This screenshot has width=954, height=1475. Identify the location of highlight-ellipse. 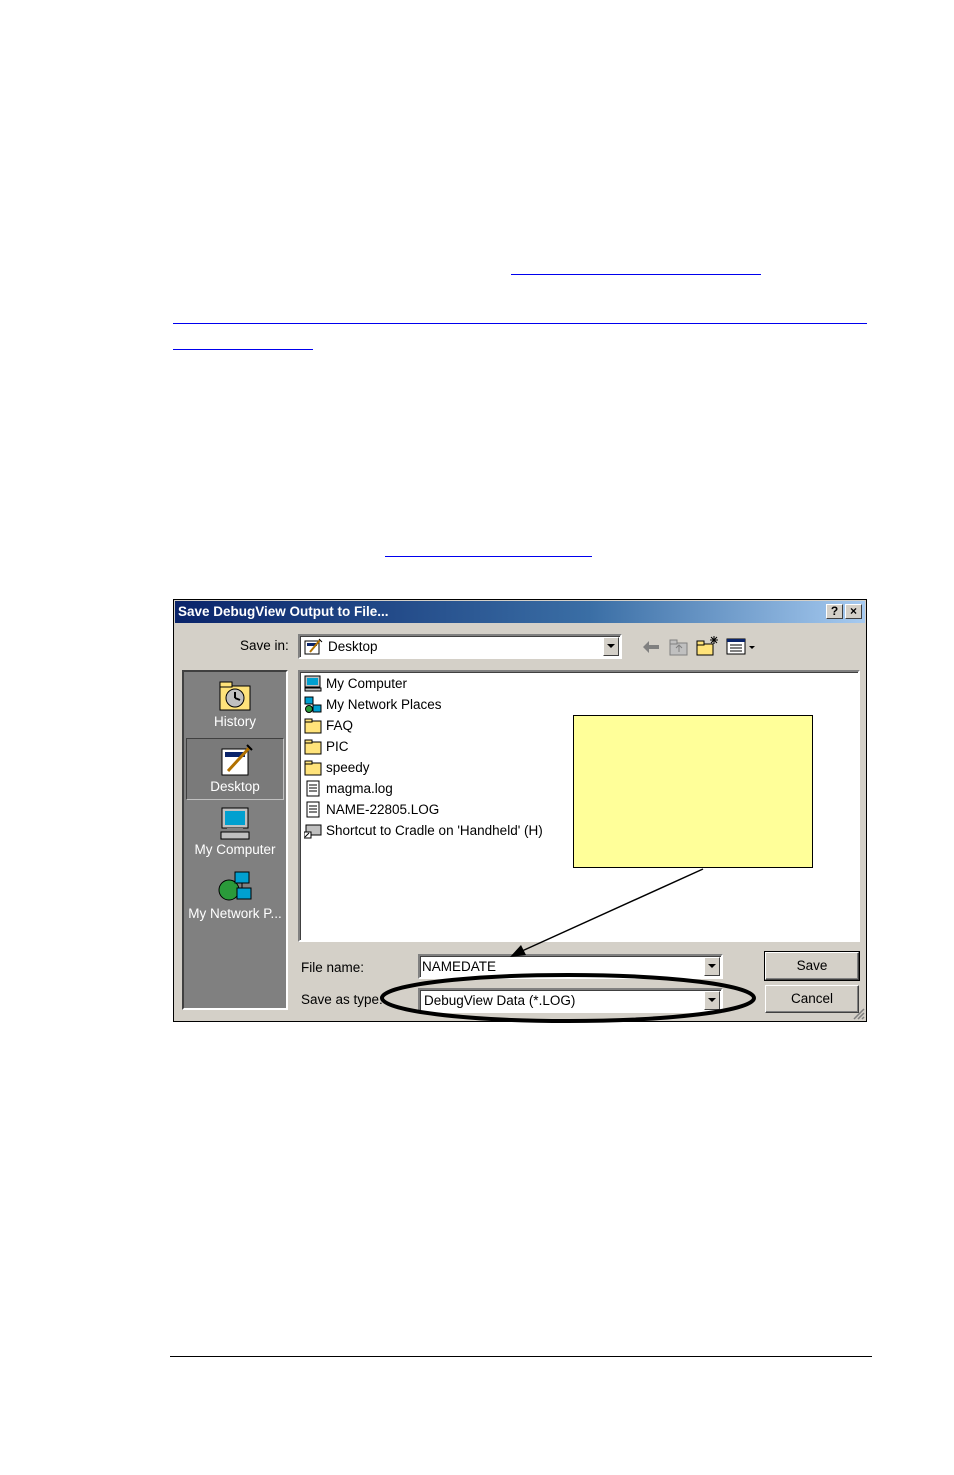
(568, 998).